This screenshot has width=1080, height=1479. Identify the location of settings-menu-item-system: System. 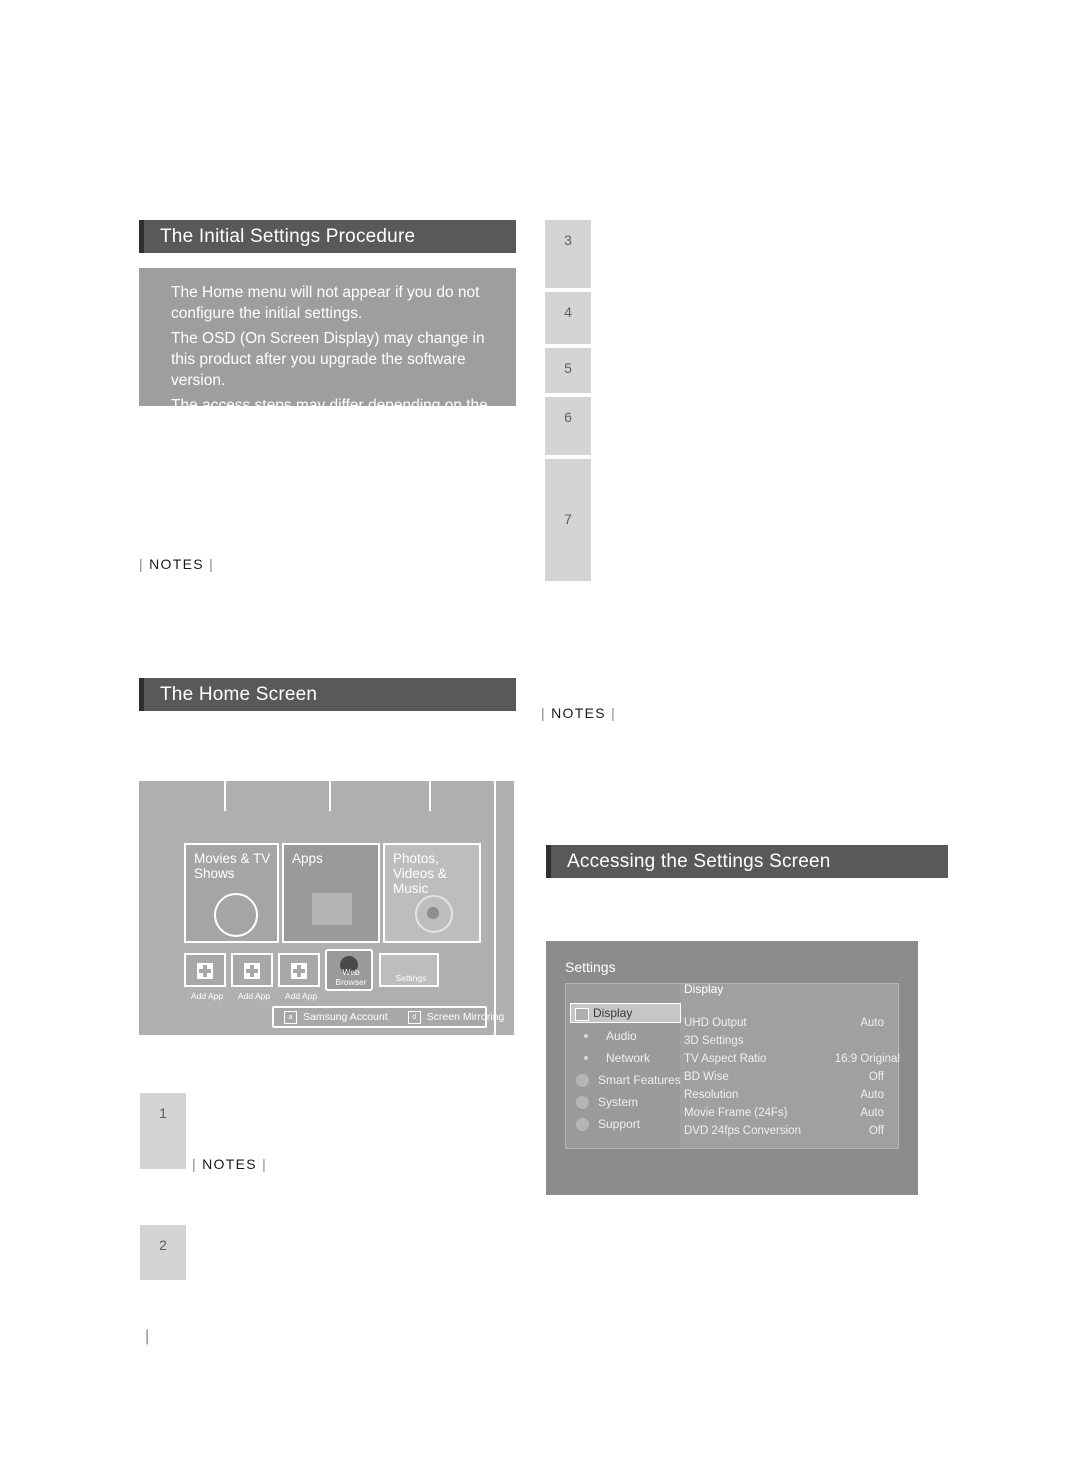
(607, 1102).